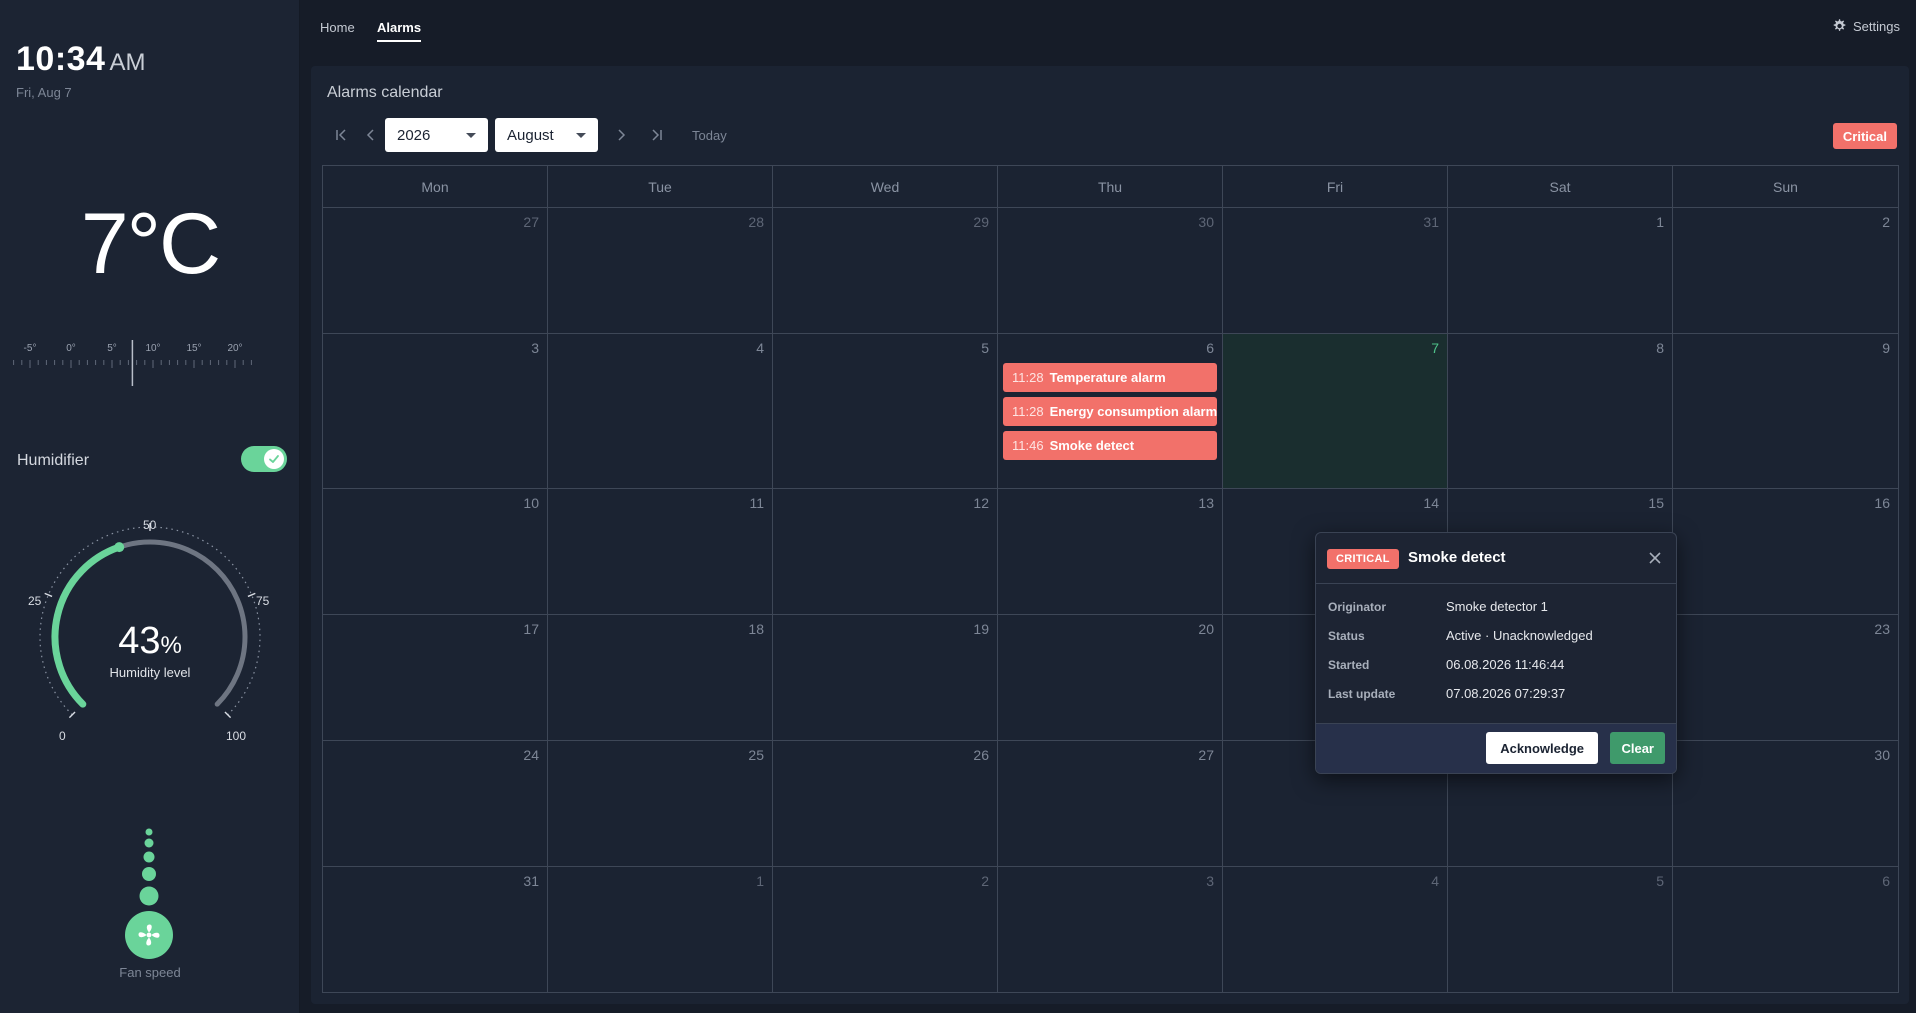 The image size is (1916, 1013). I want to click on alarm-event: 11:46 Smoke detect, so click(1110, 445).